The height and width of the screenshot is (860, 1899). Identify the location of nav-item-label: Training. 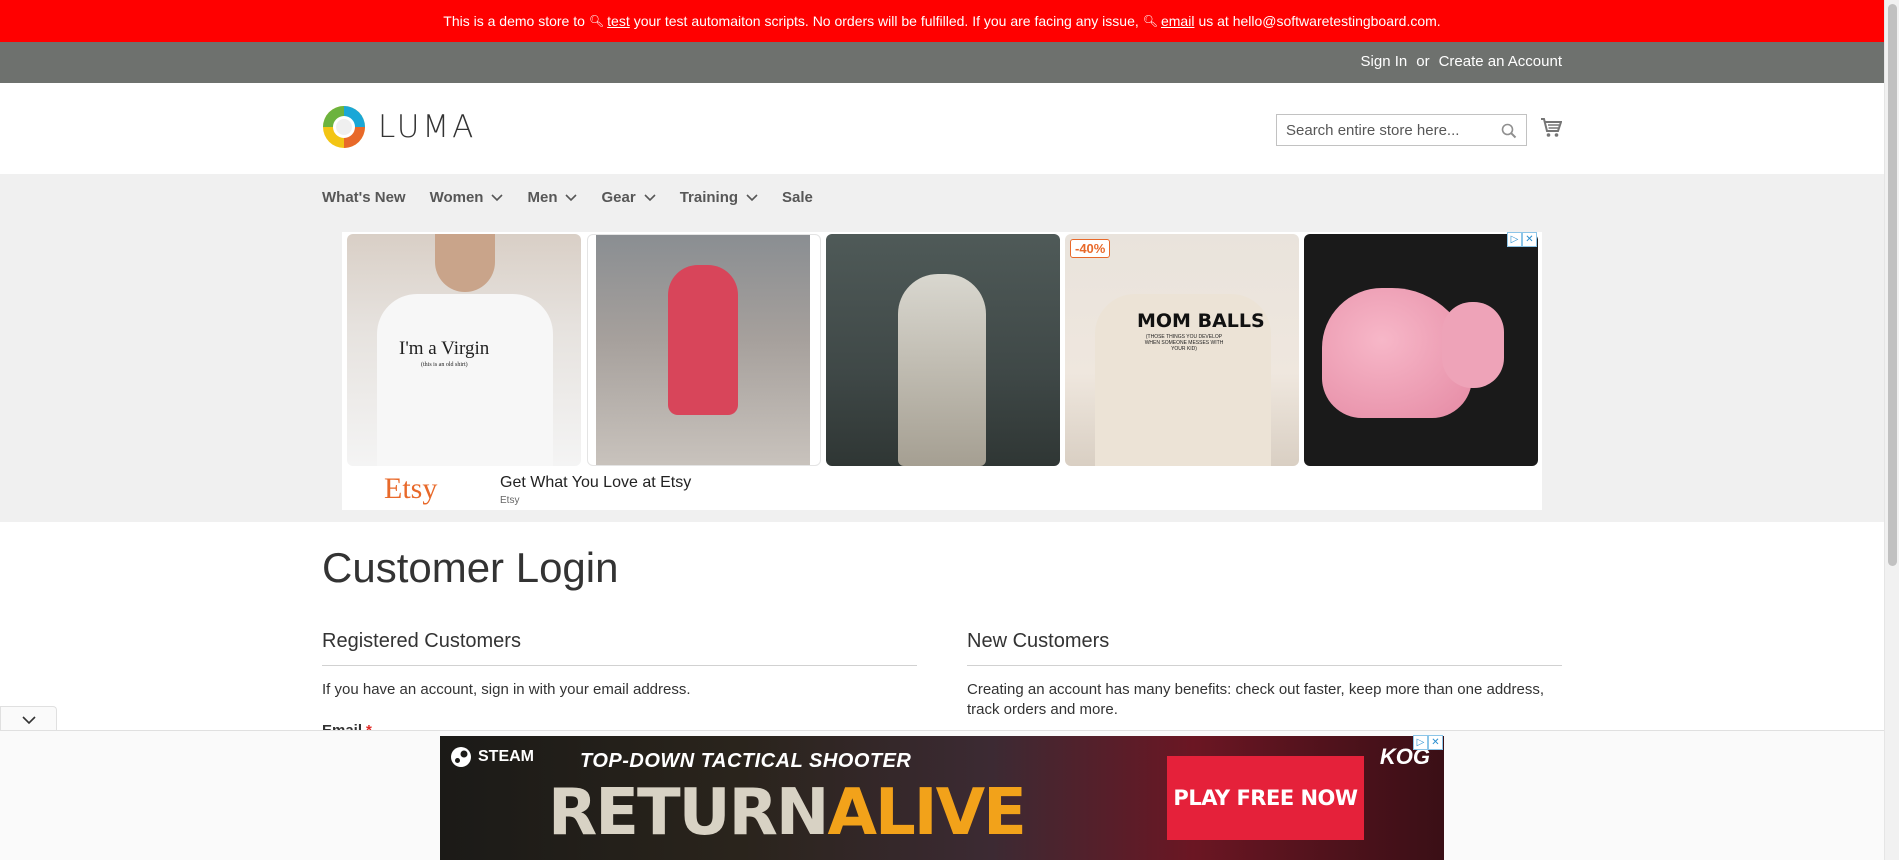
(709, 197).